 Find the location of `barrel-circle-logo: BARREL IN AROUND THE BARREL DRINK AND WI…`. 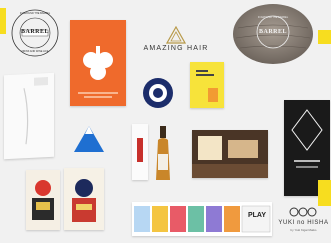

barrel-circle-logo: BARREL IN AROUND THE BARREL DRINK AND WI… is located at coordinates (35, 33).